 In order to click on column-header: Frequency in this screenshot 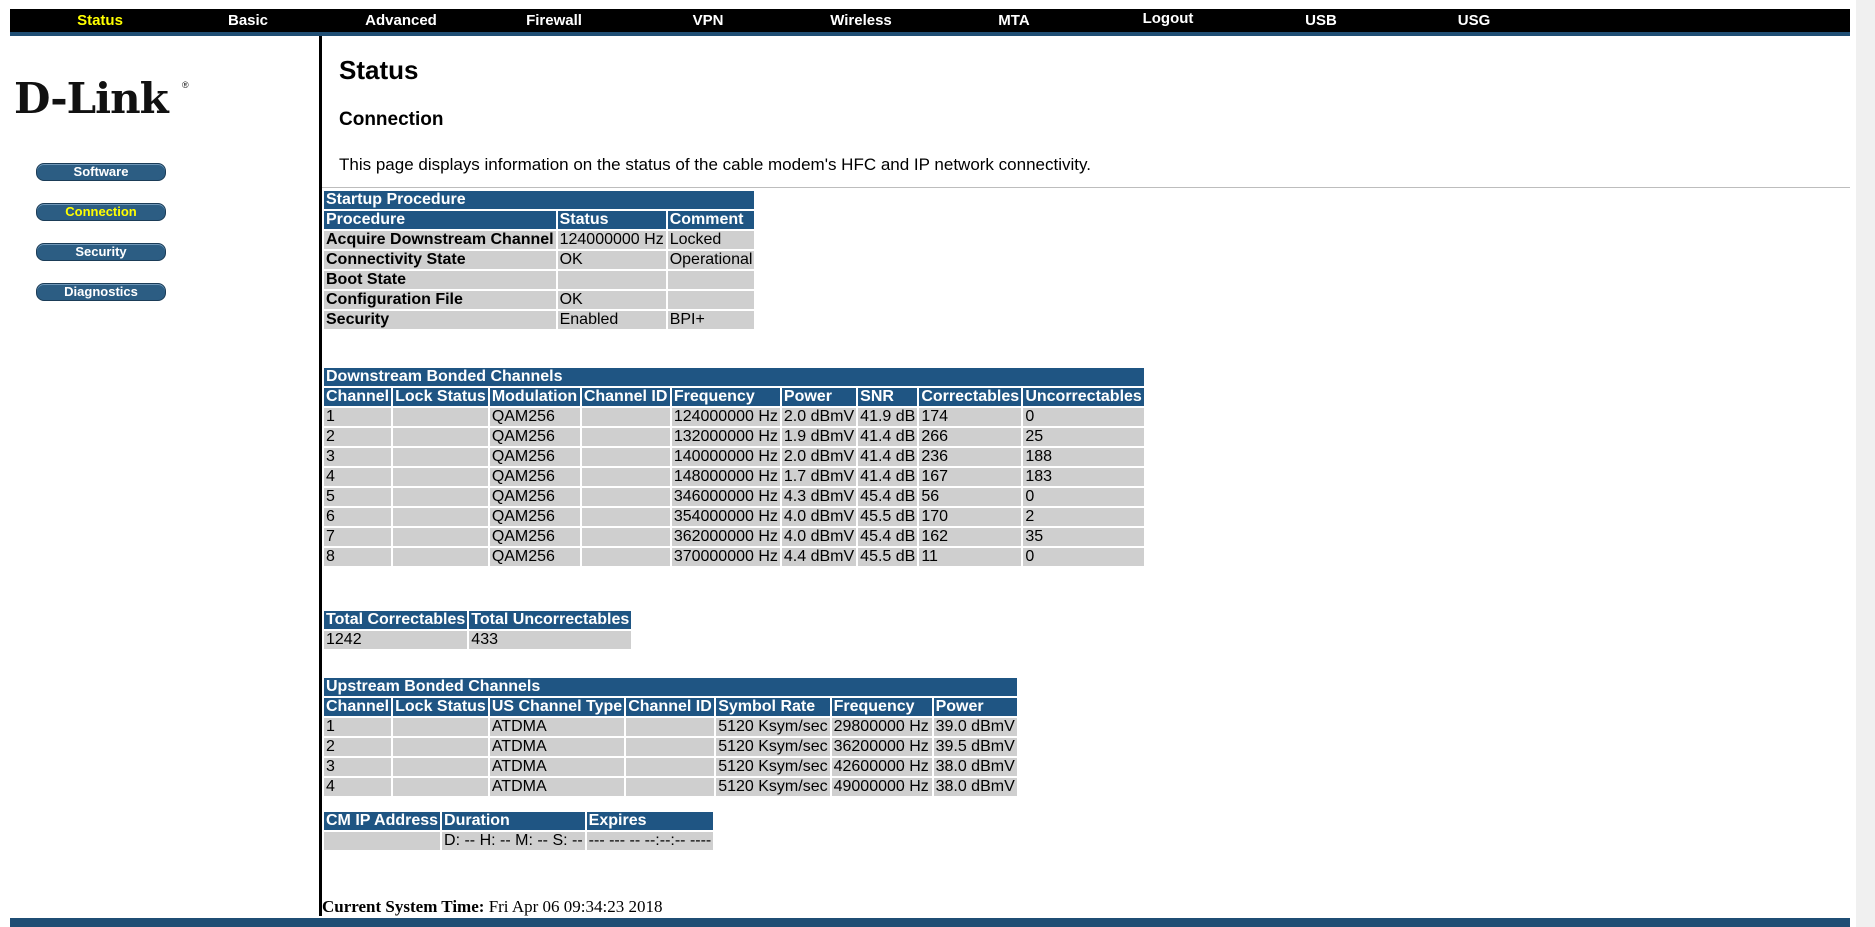, I will do `click(881, 707)`.